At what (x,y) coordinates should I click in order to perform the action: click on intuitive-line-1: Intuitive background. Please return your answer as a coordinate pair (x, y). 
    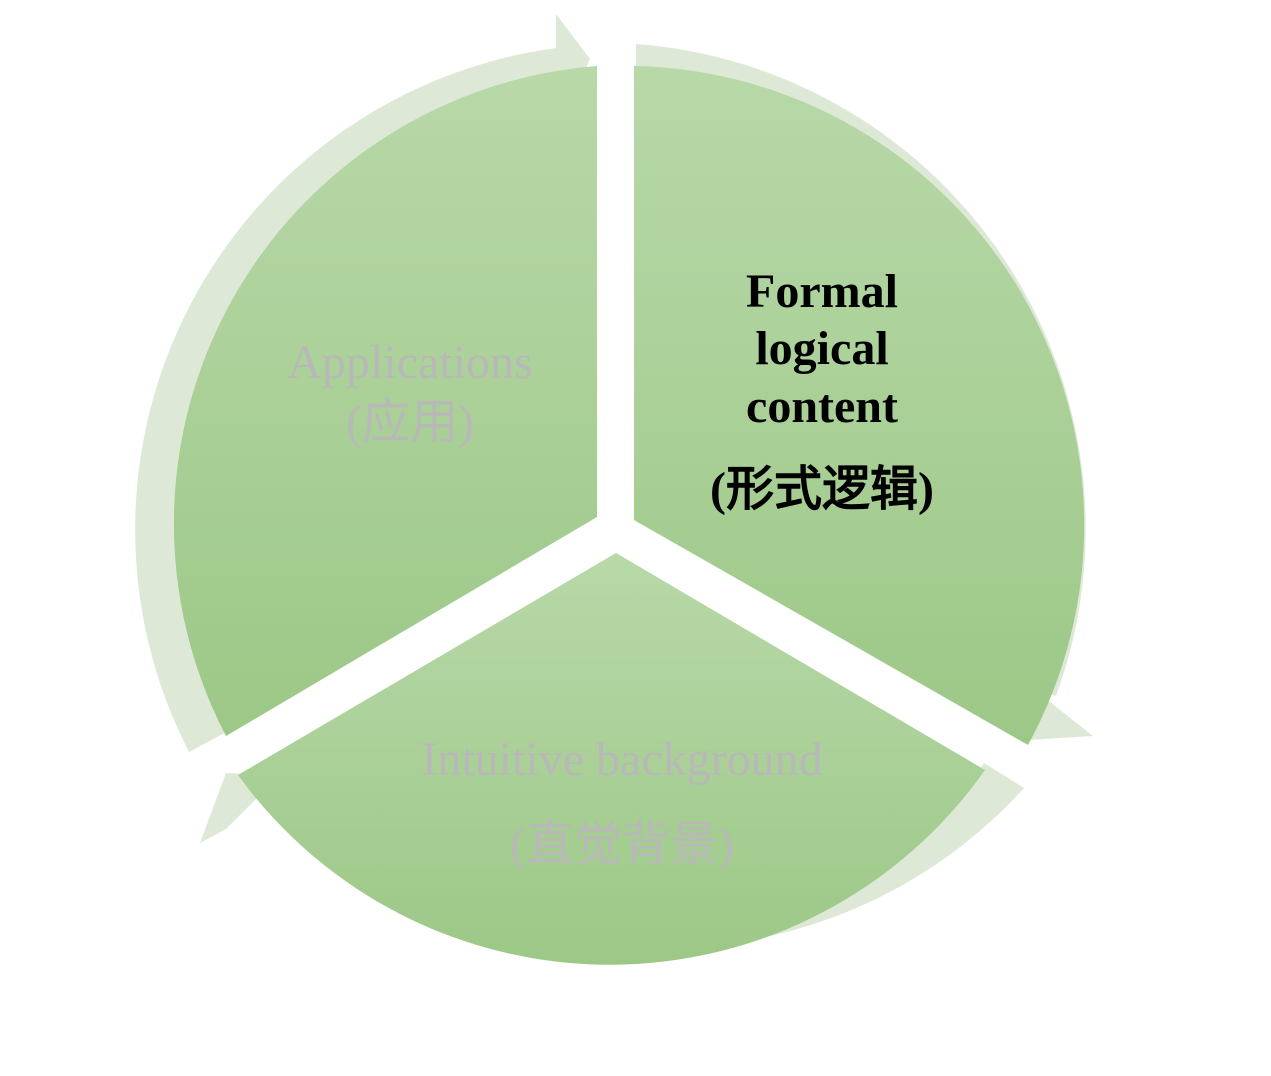
    Looking at the image, I should click on (621, 759).